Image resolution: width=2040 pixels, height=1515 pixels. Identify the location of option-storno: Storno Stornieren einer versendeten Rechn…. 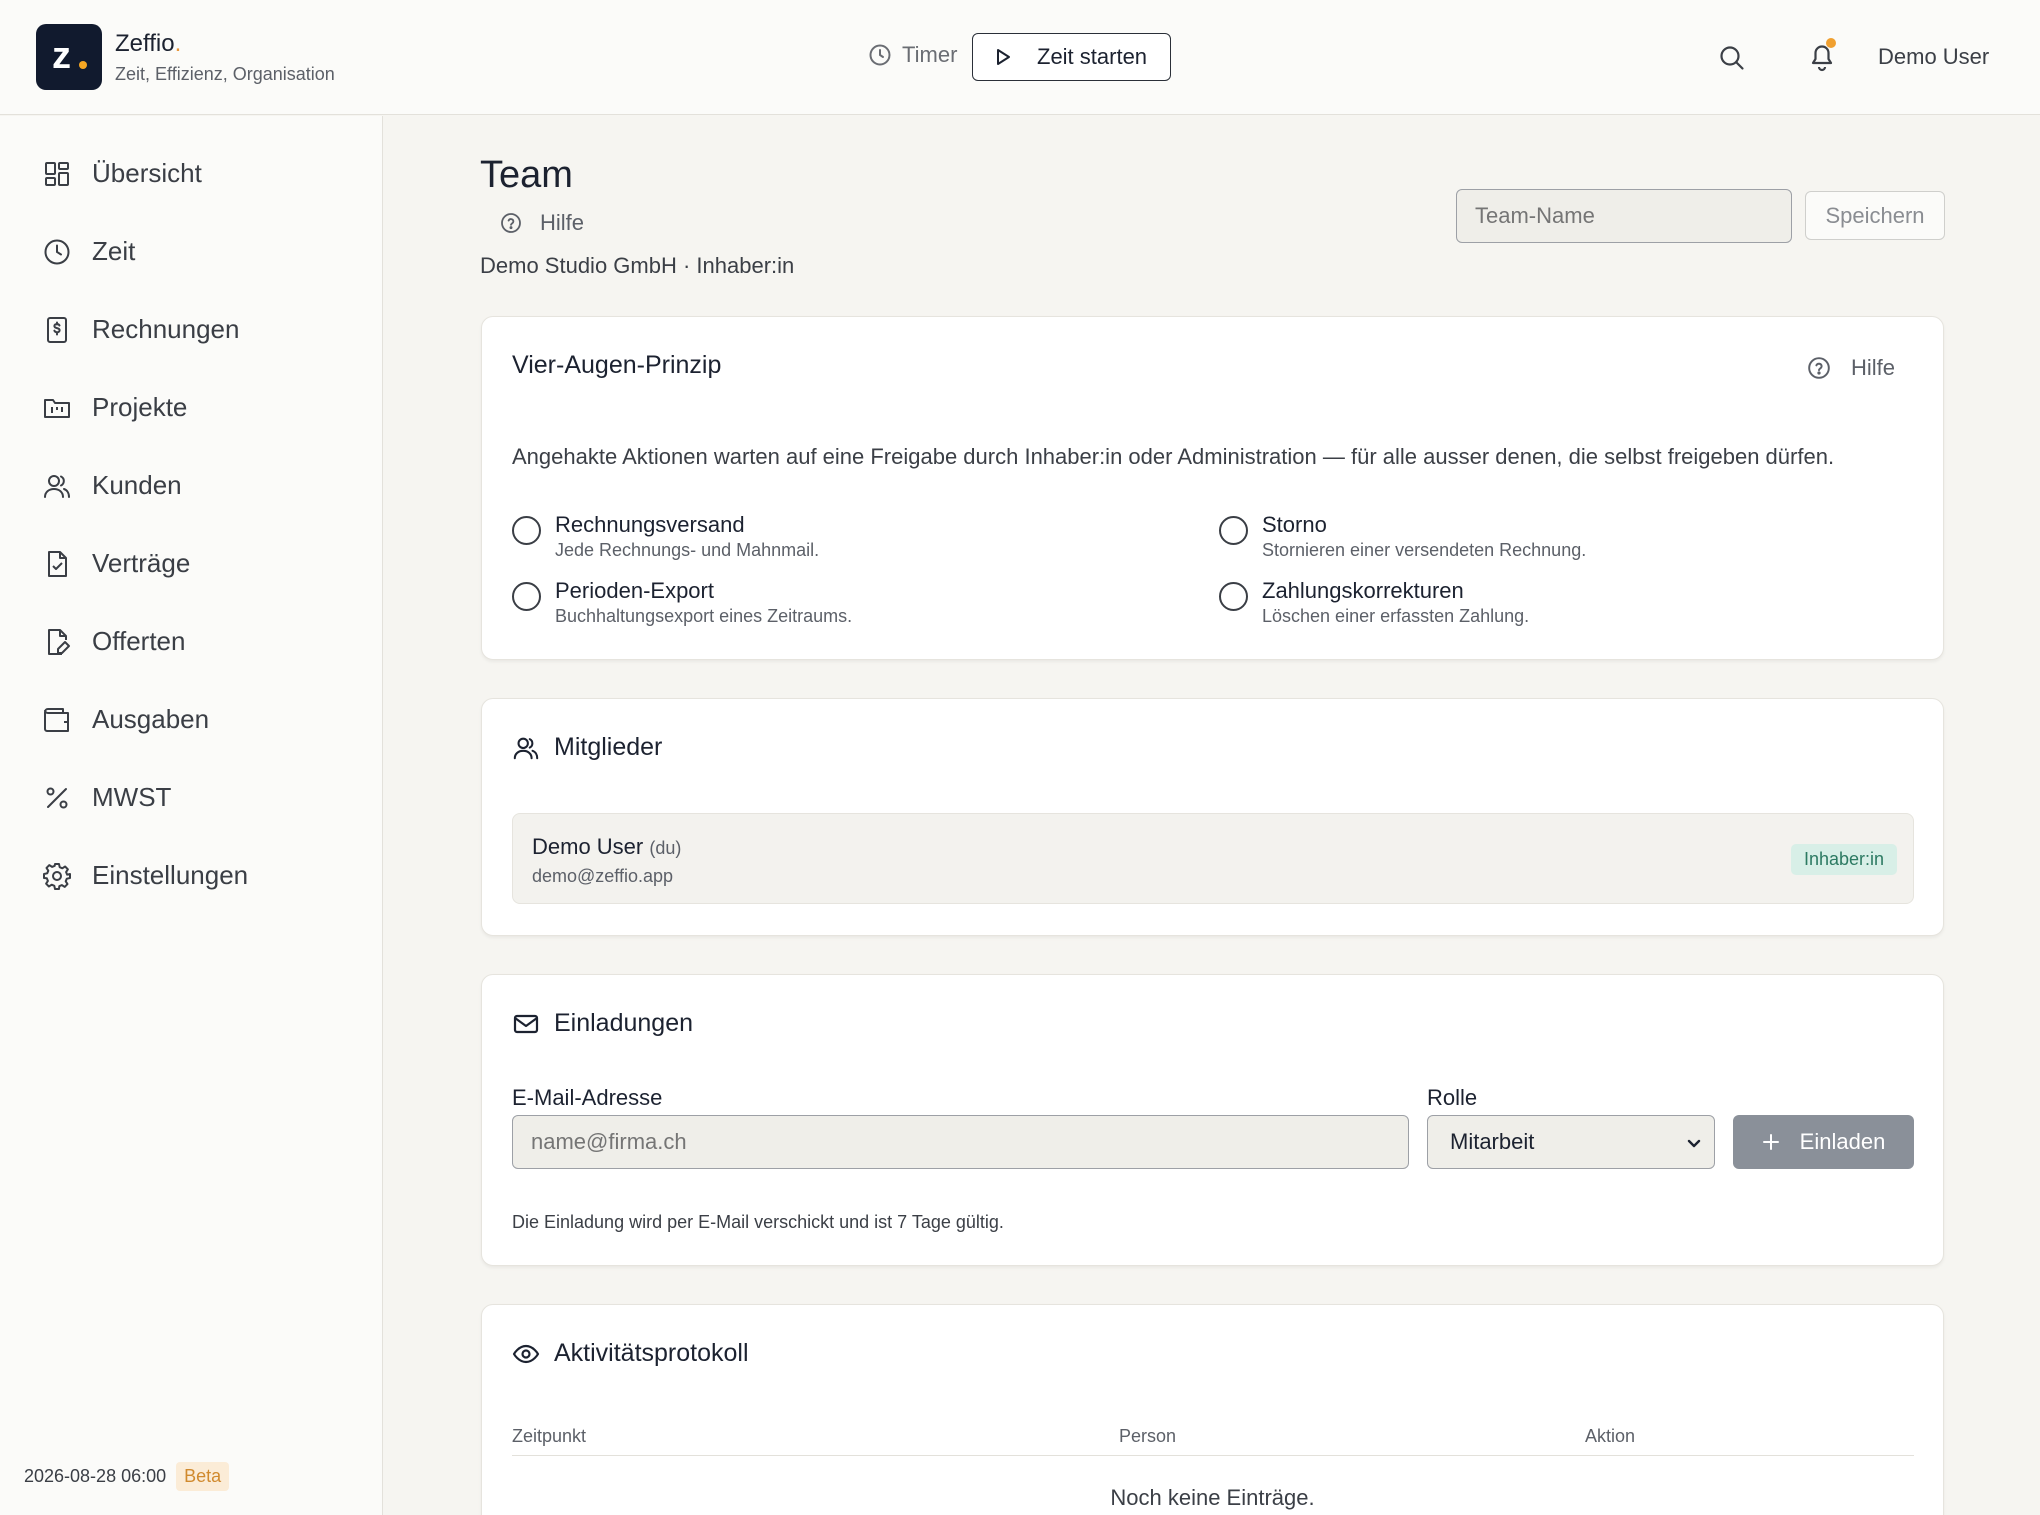
(1402, 536).